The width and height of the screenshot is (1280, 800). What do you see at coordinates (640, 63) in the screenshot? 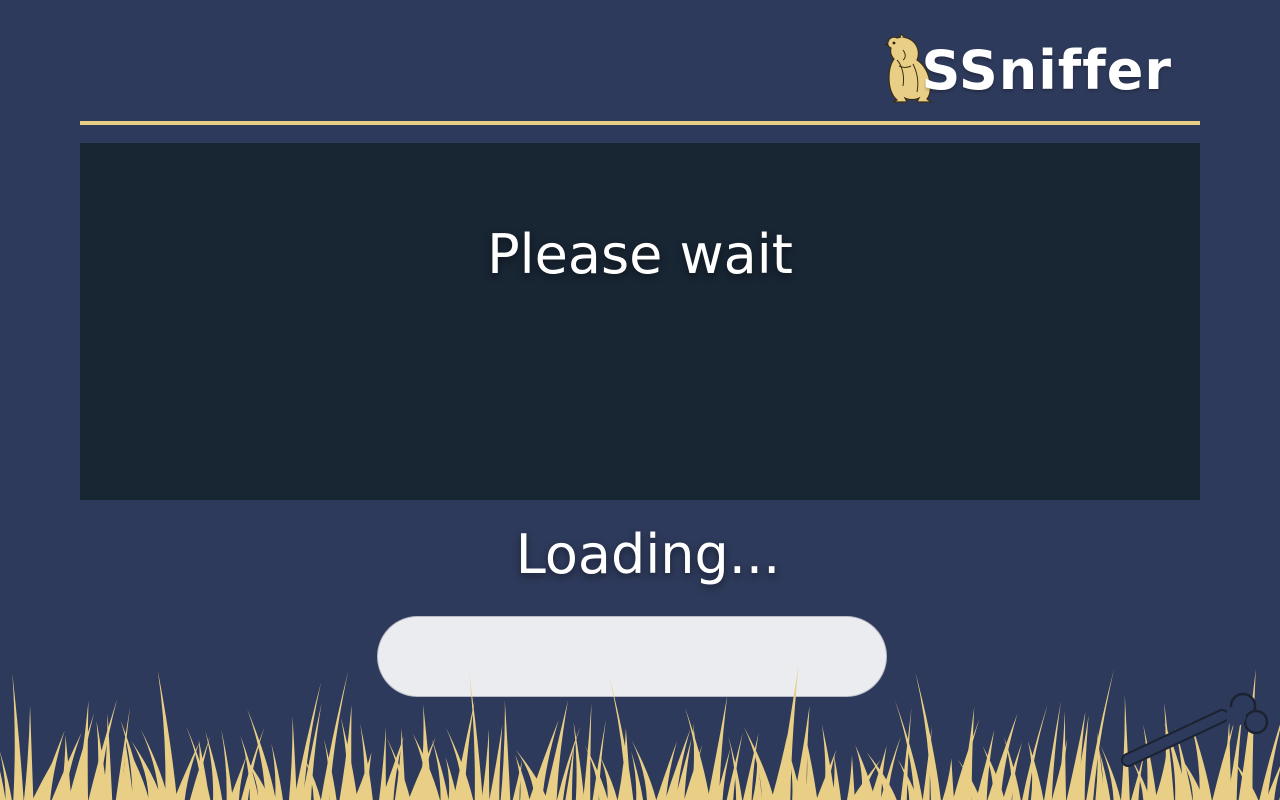
I see `header: SSniffer` at bounding box center [640, 63].